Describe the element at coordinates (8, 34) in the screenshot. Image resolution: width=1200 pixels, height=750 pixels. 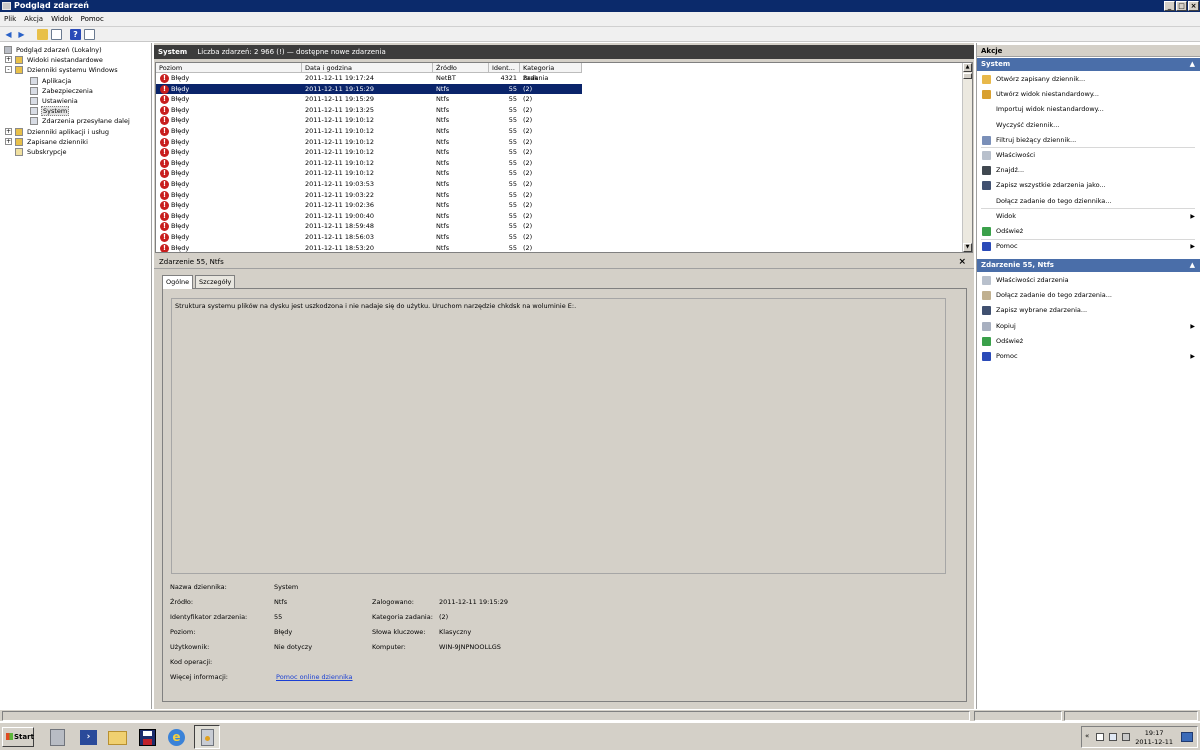
I see `back-arrow-icon: ◀` at that location.